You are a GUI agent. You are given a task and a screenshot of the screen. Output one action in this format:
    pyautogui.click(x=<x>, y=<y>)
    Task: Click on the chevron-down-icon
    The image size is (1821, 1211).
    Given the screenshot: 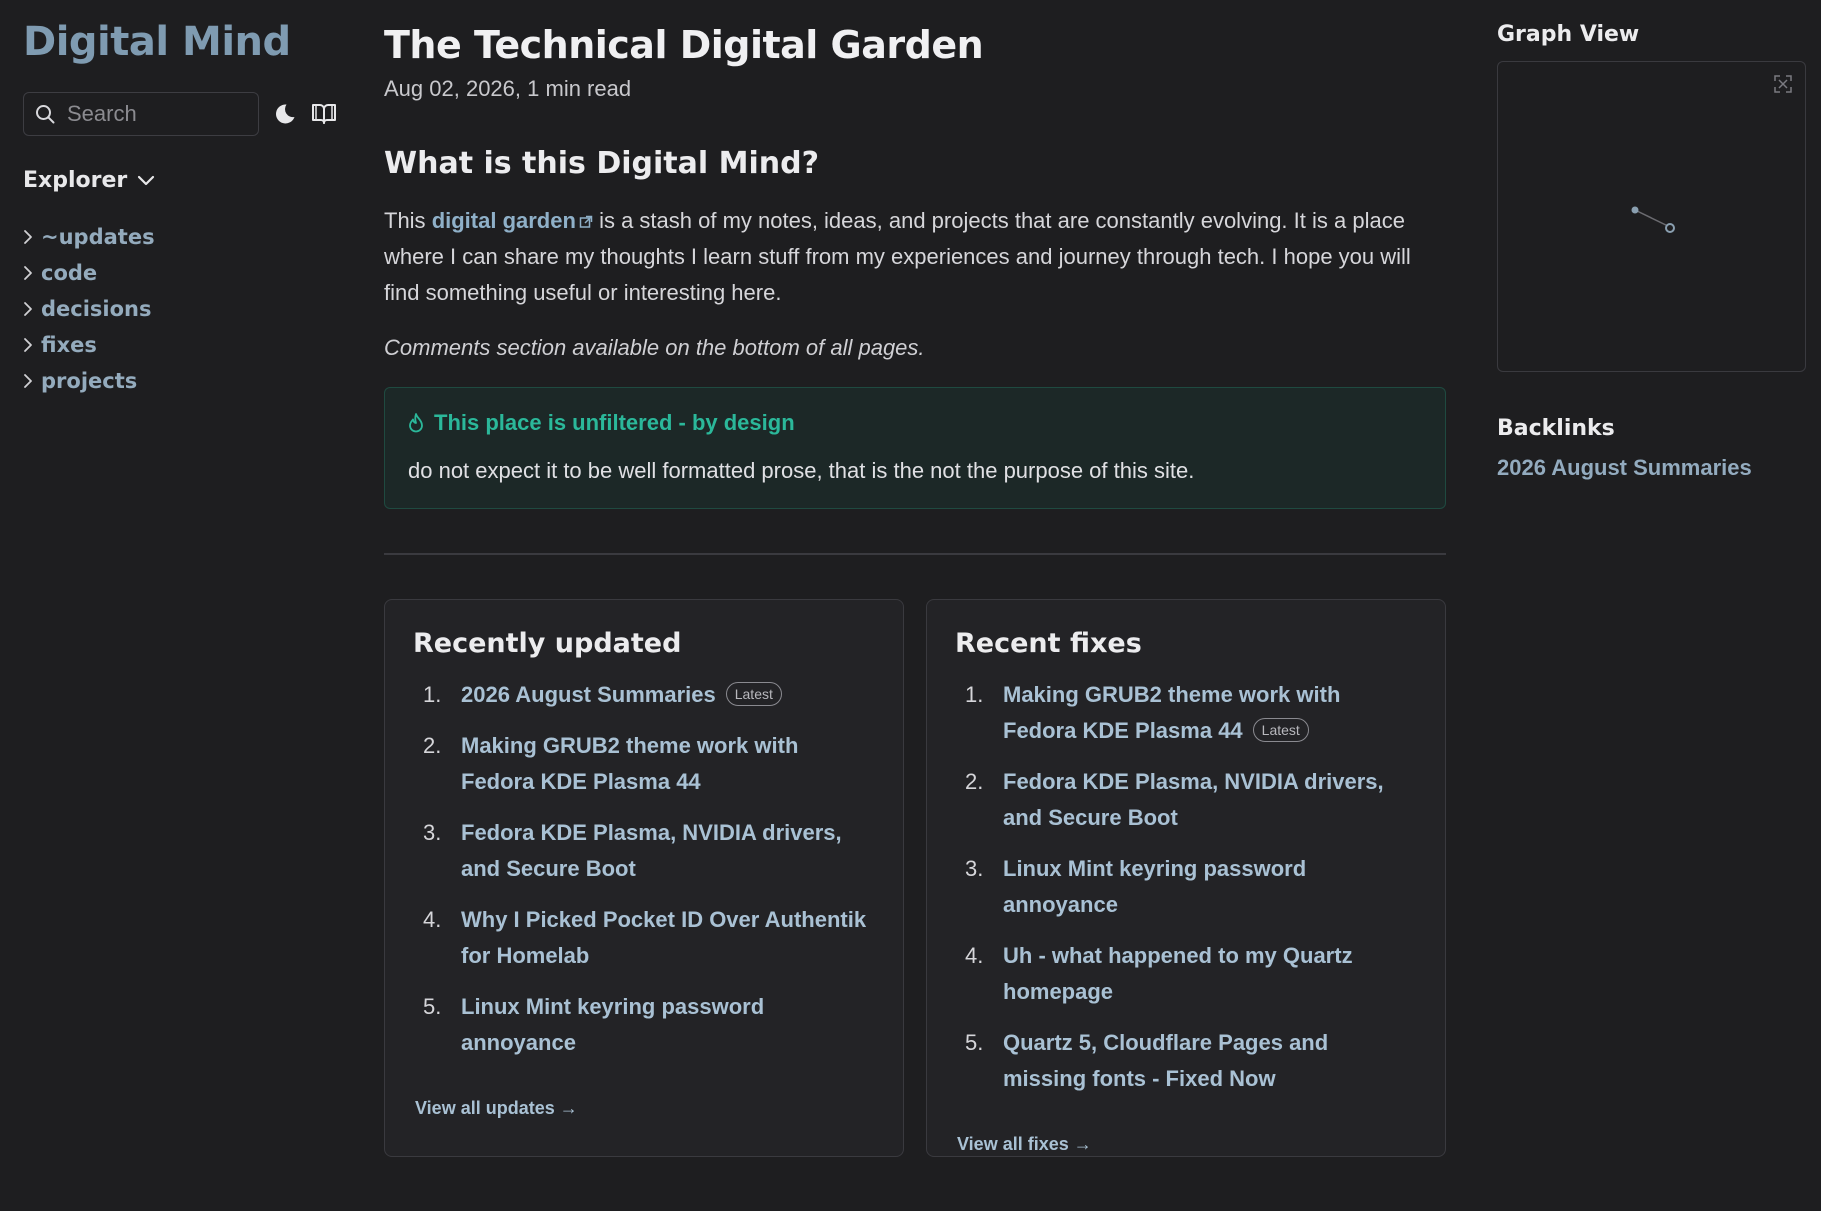 What is the action you would take?
    pyautogui.click(x=146, y=180)
    